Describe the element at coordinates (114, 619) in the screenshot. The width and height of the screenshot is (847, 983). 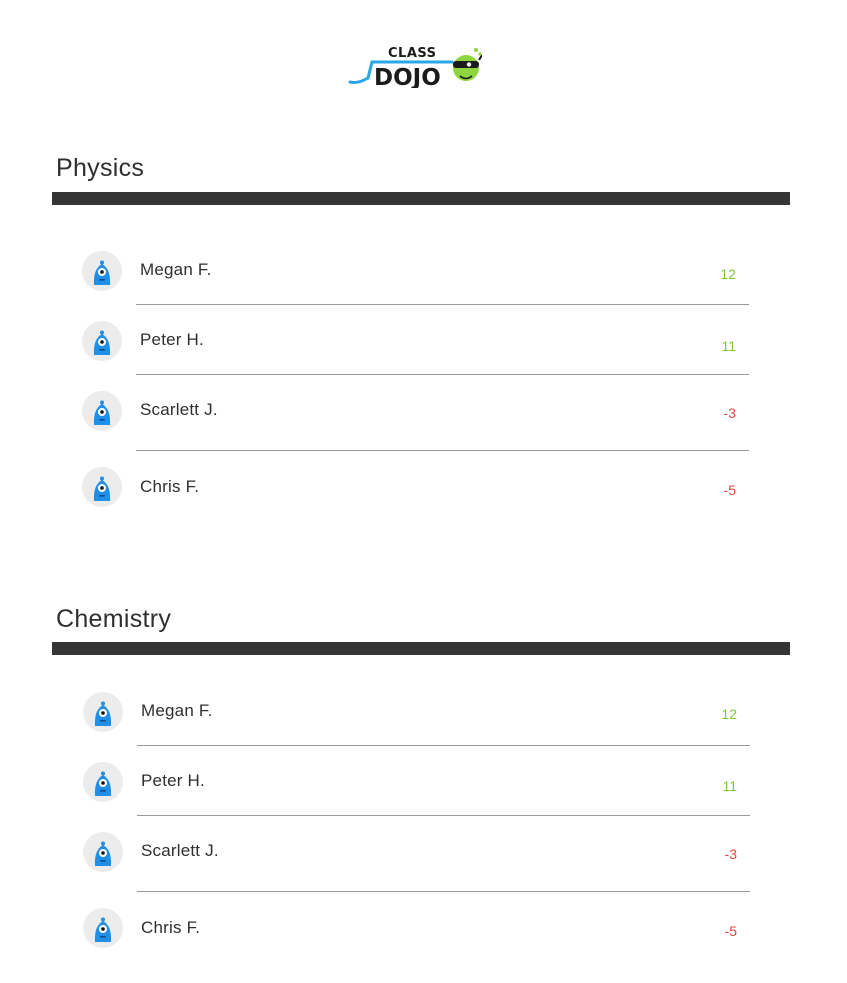
I see `section-title: Chemistry` at that location.